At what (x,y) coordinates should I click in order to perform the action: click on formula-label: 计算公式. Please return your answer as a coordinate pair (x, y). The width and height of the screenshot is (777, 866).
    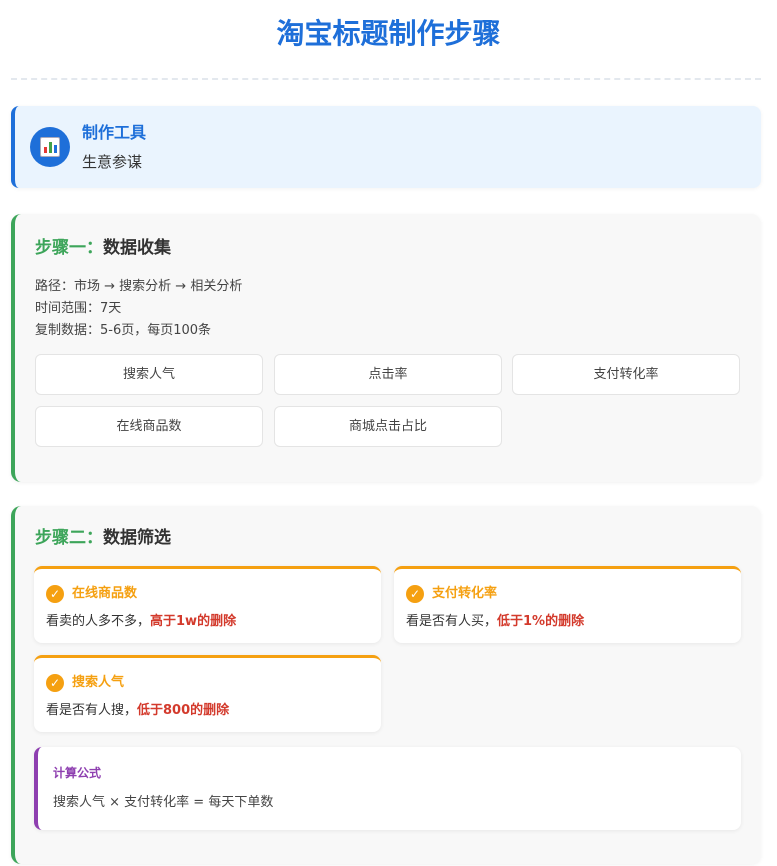
    Looking at the image, I should click on (77, 773).